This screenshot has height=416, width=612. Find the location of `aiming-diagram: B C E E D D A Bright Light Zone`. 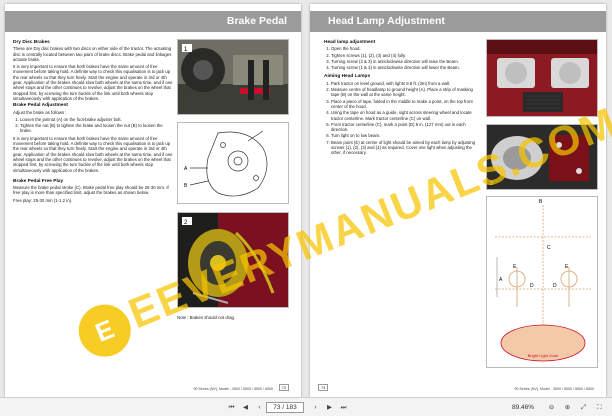

aiming-diagram: B C E E D D A Bright Light Zone is located at coordinates (542, 282).